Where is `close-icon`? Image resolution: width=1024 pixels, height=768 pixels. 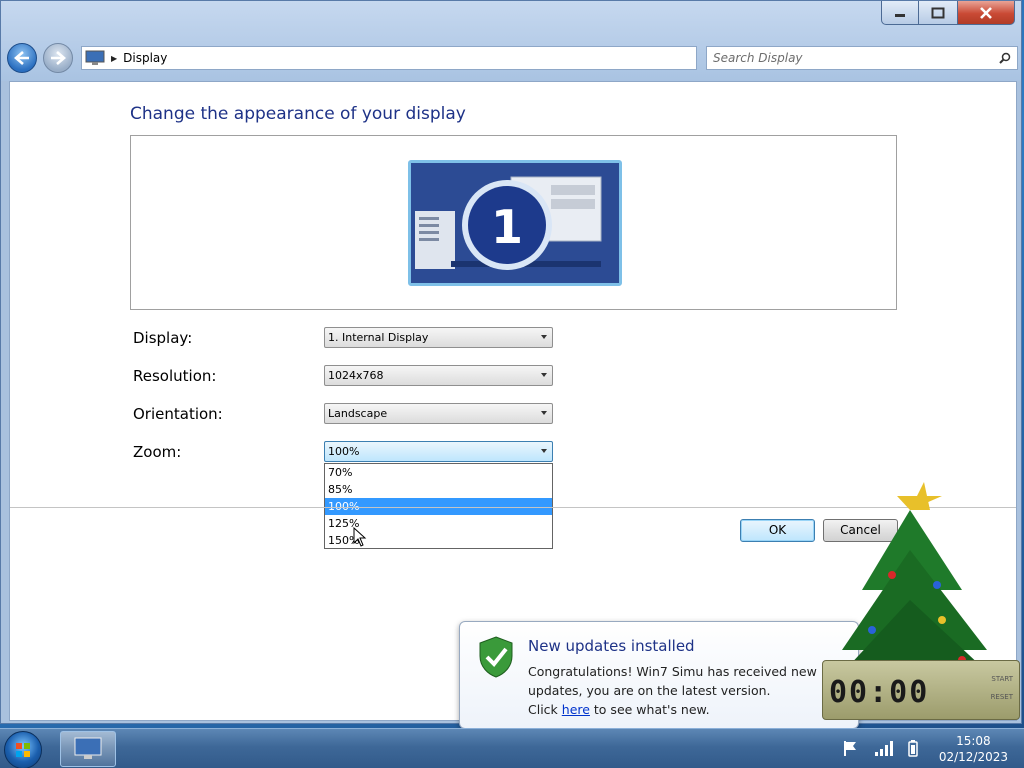
close-icon is located at coordinates (986, 12).